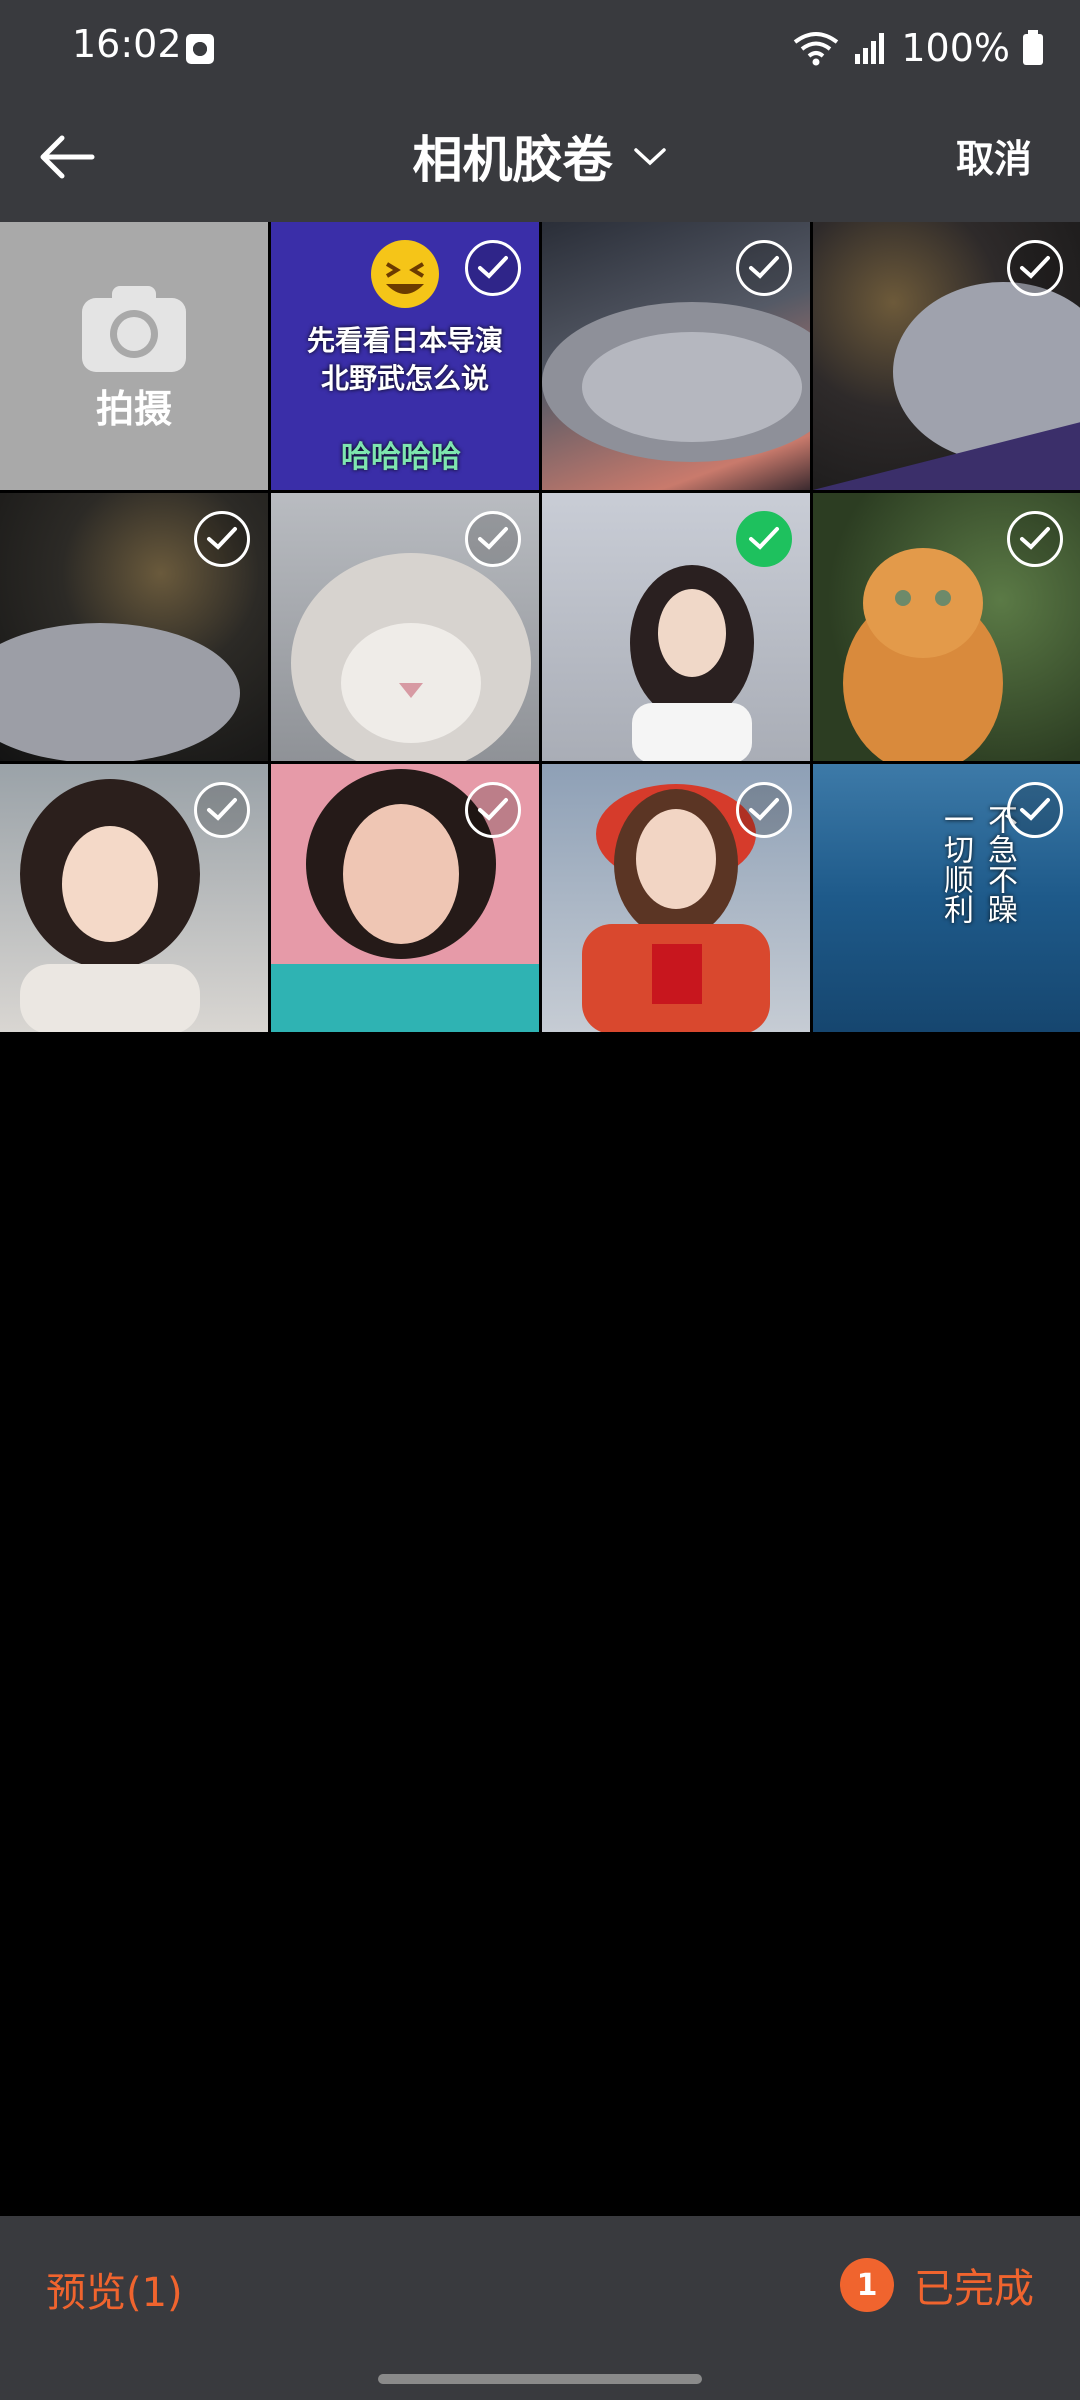 This screenshot has width=1080, height=2400. Describe the element at coordinates (816, 49) in the screenshot. I see `wifi-icon` at that location.